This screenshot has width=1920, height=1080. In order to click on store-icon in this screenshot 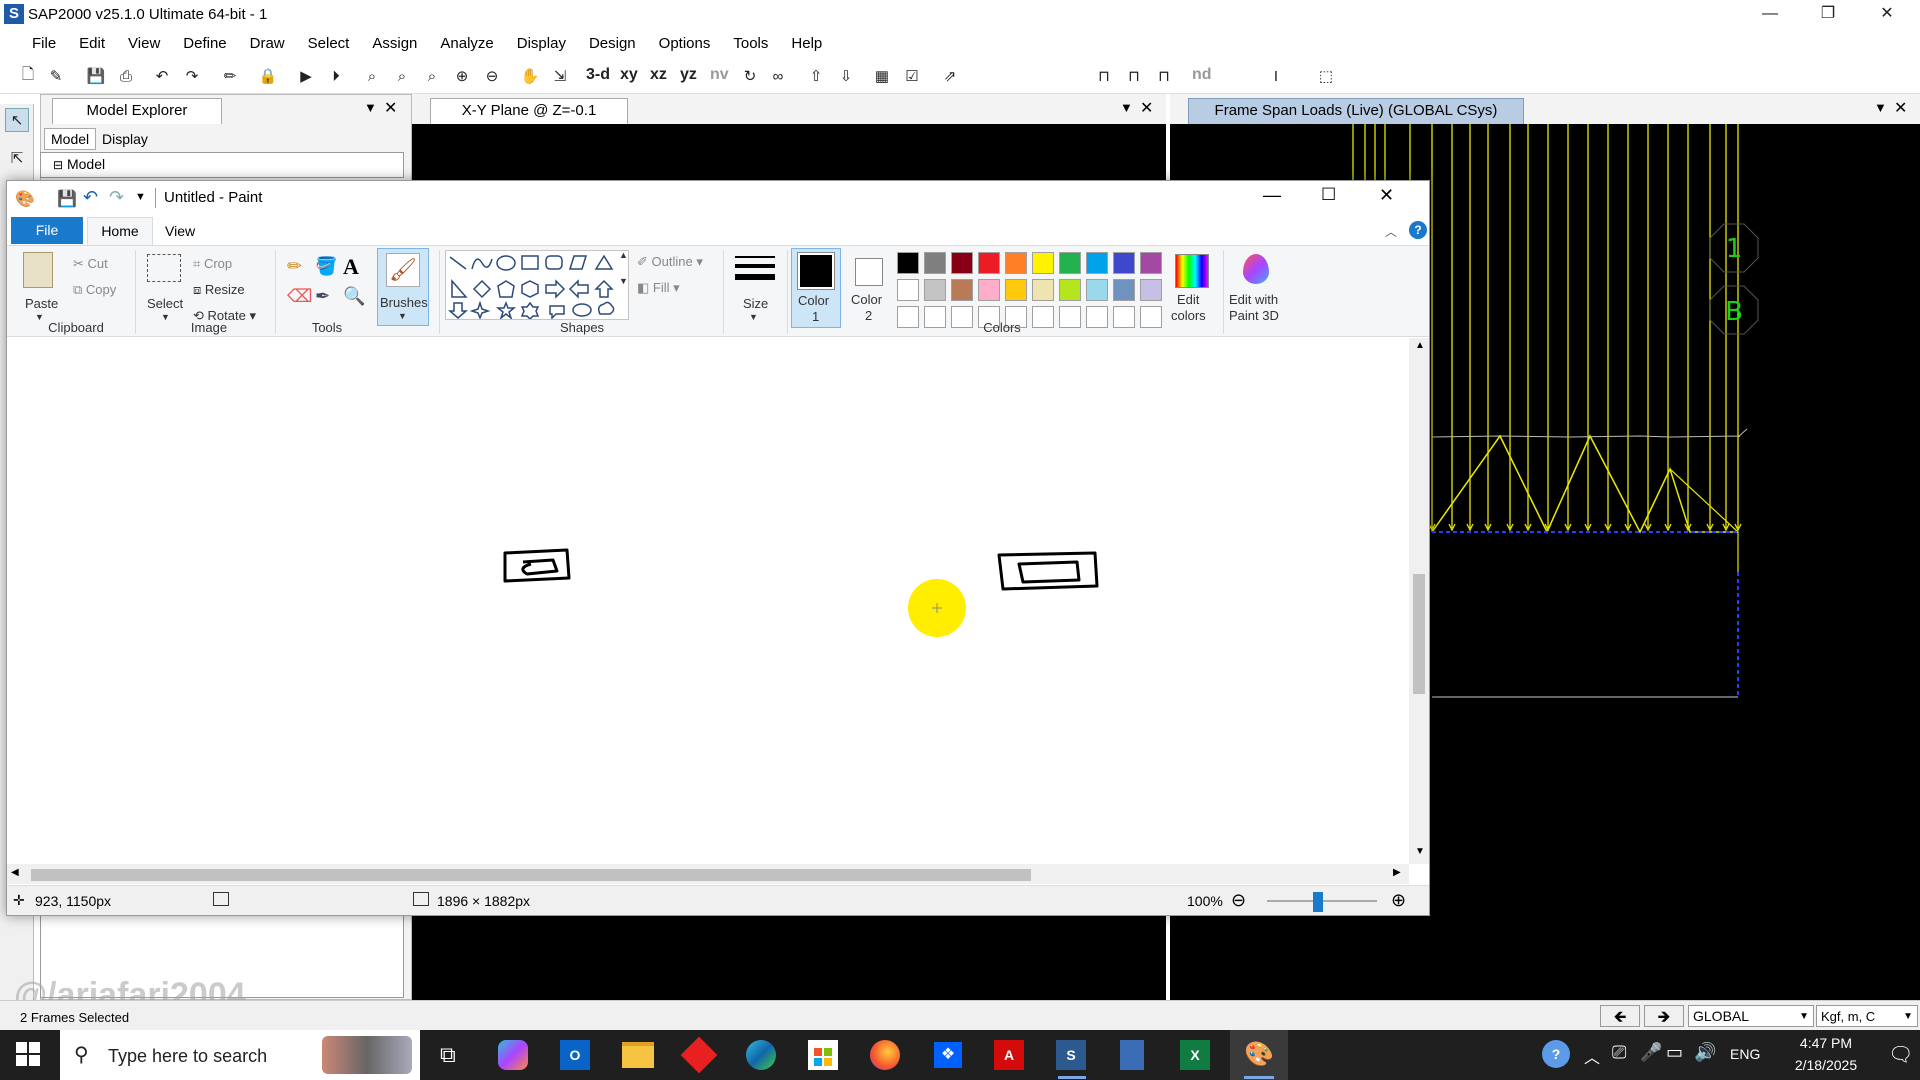, I will do `click(823, 1055)`.